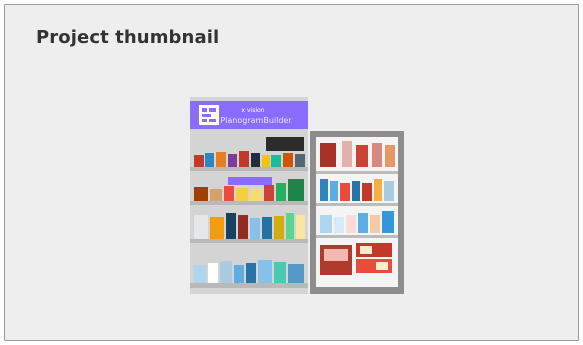 The image size is (583, 345). What do you see at coordinates (209, 115) in the screenshot?
I see `planogram-logo-icon` at bounding box center [209, 115].